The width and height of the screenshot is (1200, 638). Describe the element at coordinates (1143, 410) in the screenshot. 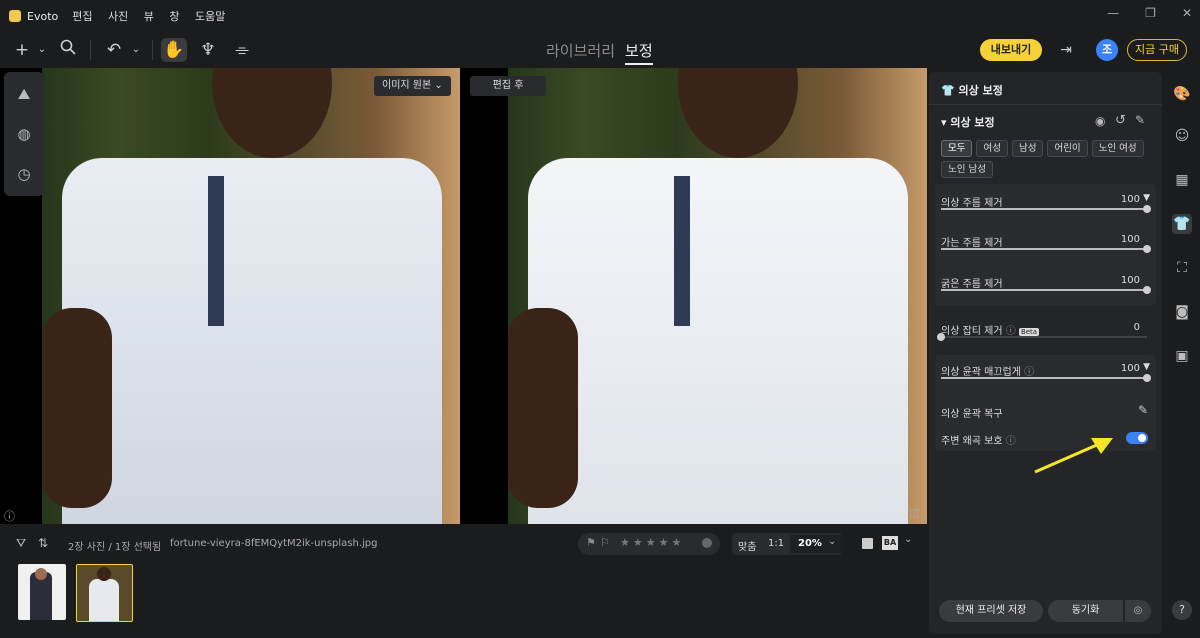

I see `restore-brush-icon: ✎` at that location.